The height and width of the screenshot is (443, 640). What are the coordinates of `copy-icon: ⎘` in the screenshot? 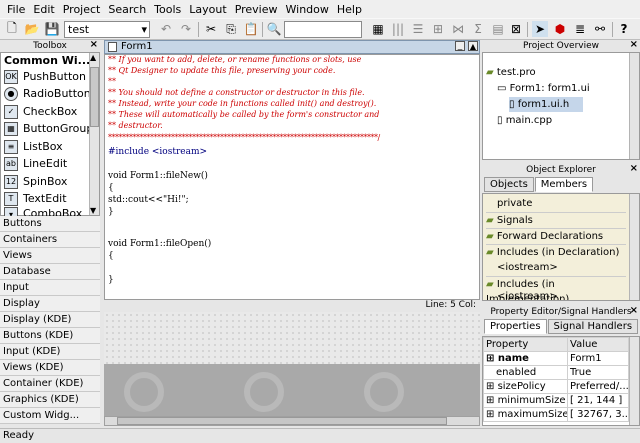 It's located at (231, 29).